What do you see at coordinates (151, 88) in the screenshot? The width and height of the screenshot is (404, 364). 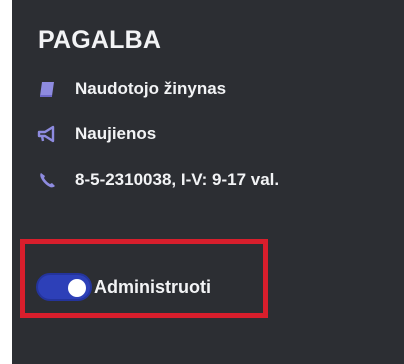 I see `menu-item-label: Naudotojo žinynas` at bounding box center [151, 88].